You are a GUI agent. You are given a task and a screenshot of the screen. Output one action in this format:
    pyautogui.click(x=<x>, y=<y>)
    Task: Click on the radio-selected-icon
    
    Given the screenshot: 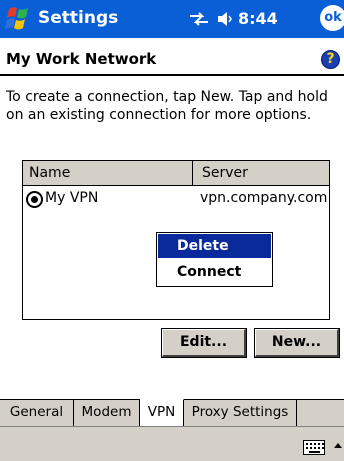 What is the action you would take?
    pyautogui.click(x=34, y=199)
    